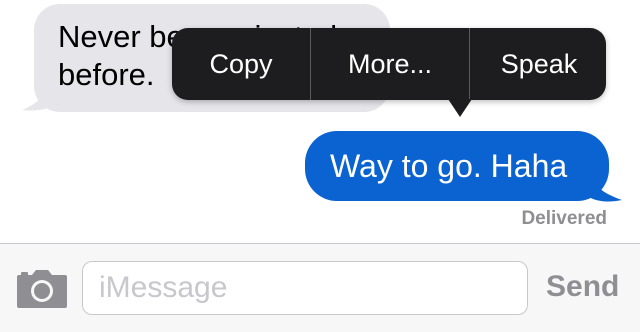 The width and height of the screenshot is (640, 332). I want to click on context-menu: Copy More... Speak, so click(389, 64).